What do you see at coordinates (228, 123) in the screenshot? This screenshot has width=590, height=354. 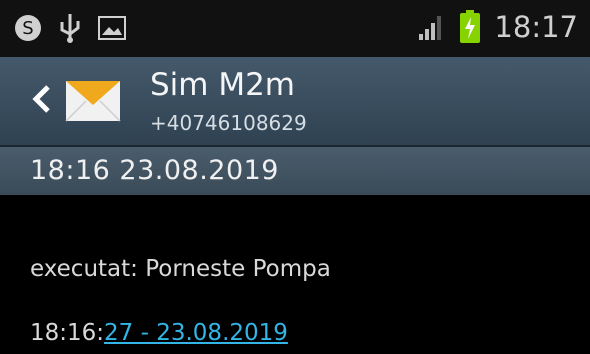 I see `contact-number: +40746108629` at bounding box center [228, 123].